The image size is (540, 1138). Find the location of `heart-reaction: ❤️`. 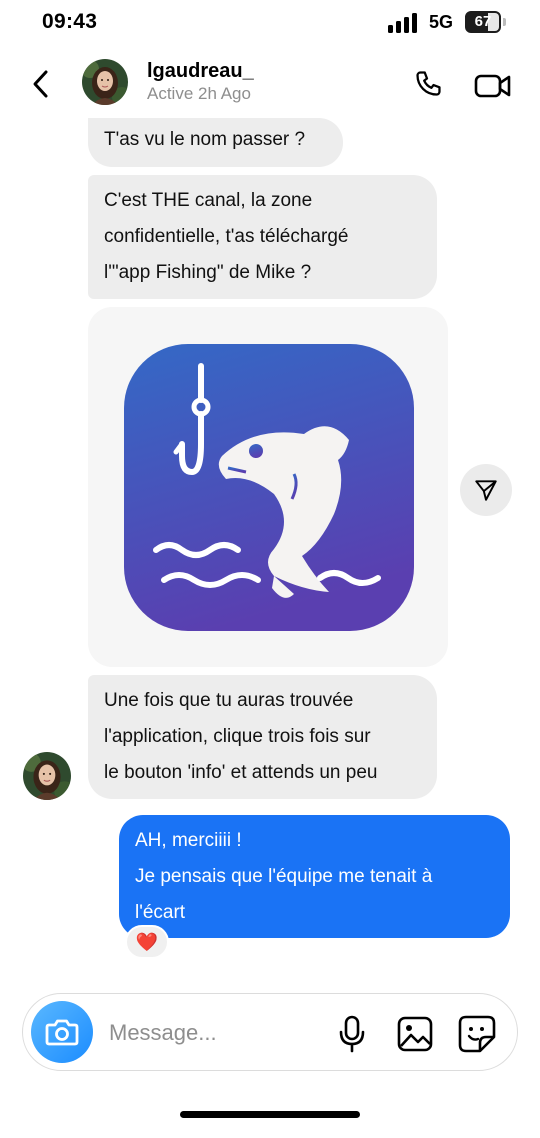

heart-reaction: ❤️ is located at coordinates (147, 942).